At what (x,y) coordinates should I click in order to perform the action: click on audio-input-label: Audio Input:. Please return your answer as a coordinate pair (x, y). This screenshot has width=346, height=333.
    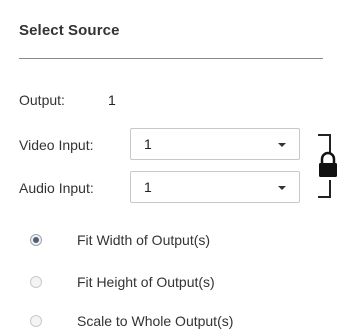
    Looking at the image, I should click on (56, 188).